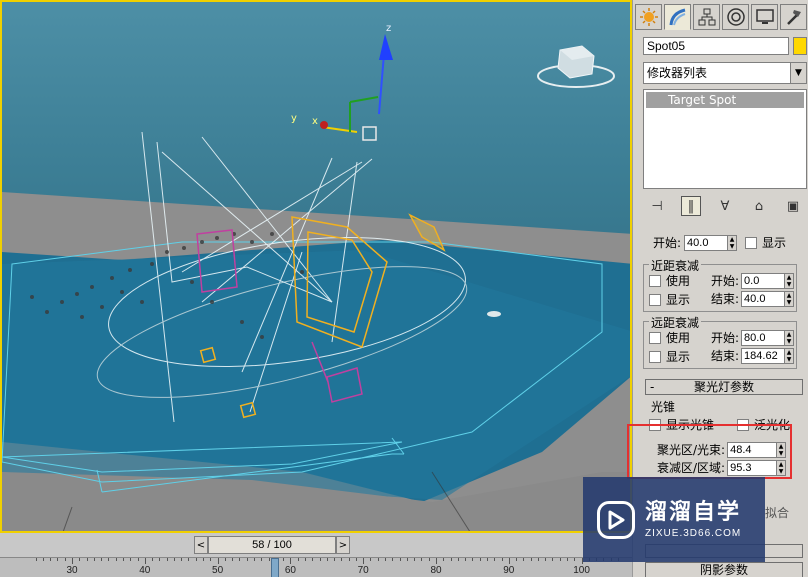 The image size is (808, 577). Describe the element at coordinates (725, 206) in the screenshot. I see `make-unique-icon: ∀` at that location.